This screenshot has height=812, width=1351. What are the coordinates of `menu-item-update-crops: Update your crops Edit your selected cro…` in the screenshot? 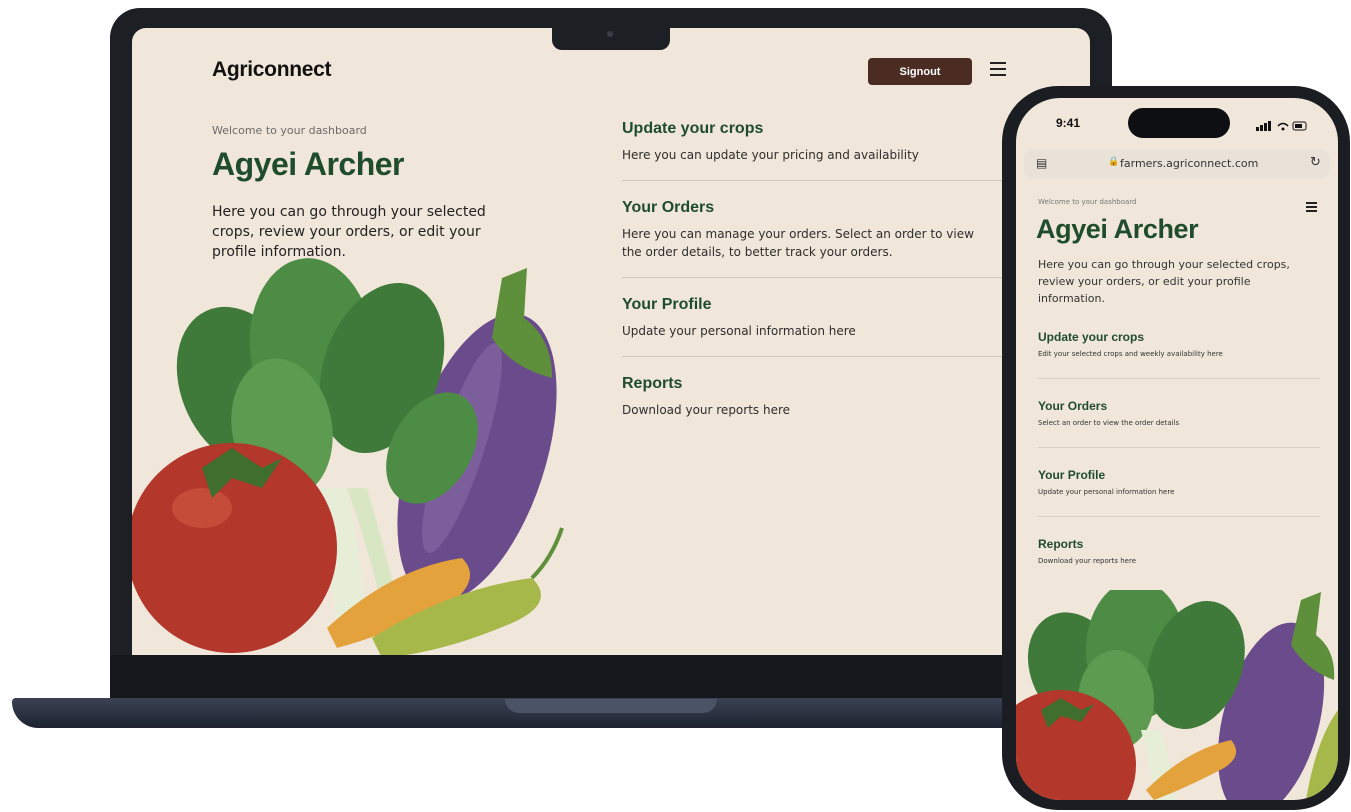 It's located at (1179, 344).